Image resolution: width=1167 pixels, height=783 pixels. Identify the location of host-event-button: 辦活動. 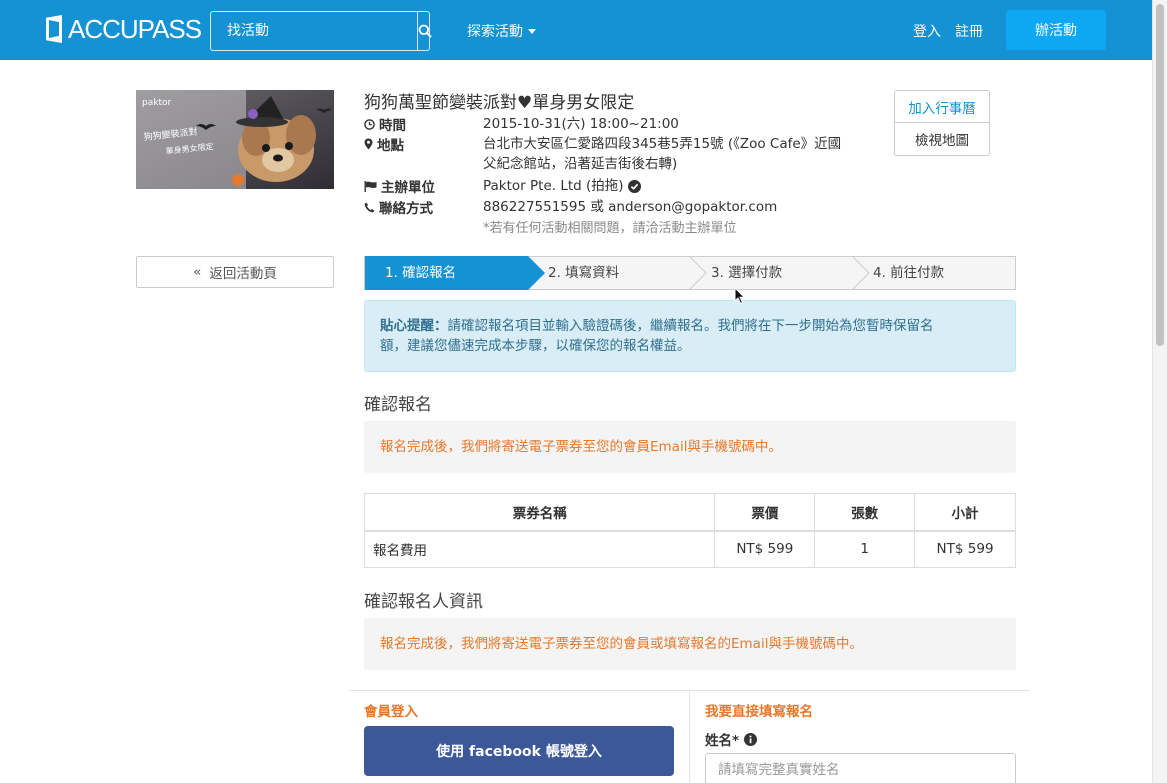
(1056, 30).